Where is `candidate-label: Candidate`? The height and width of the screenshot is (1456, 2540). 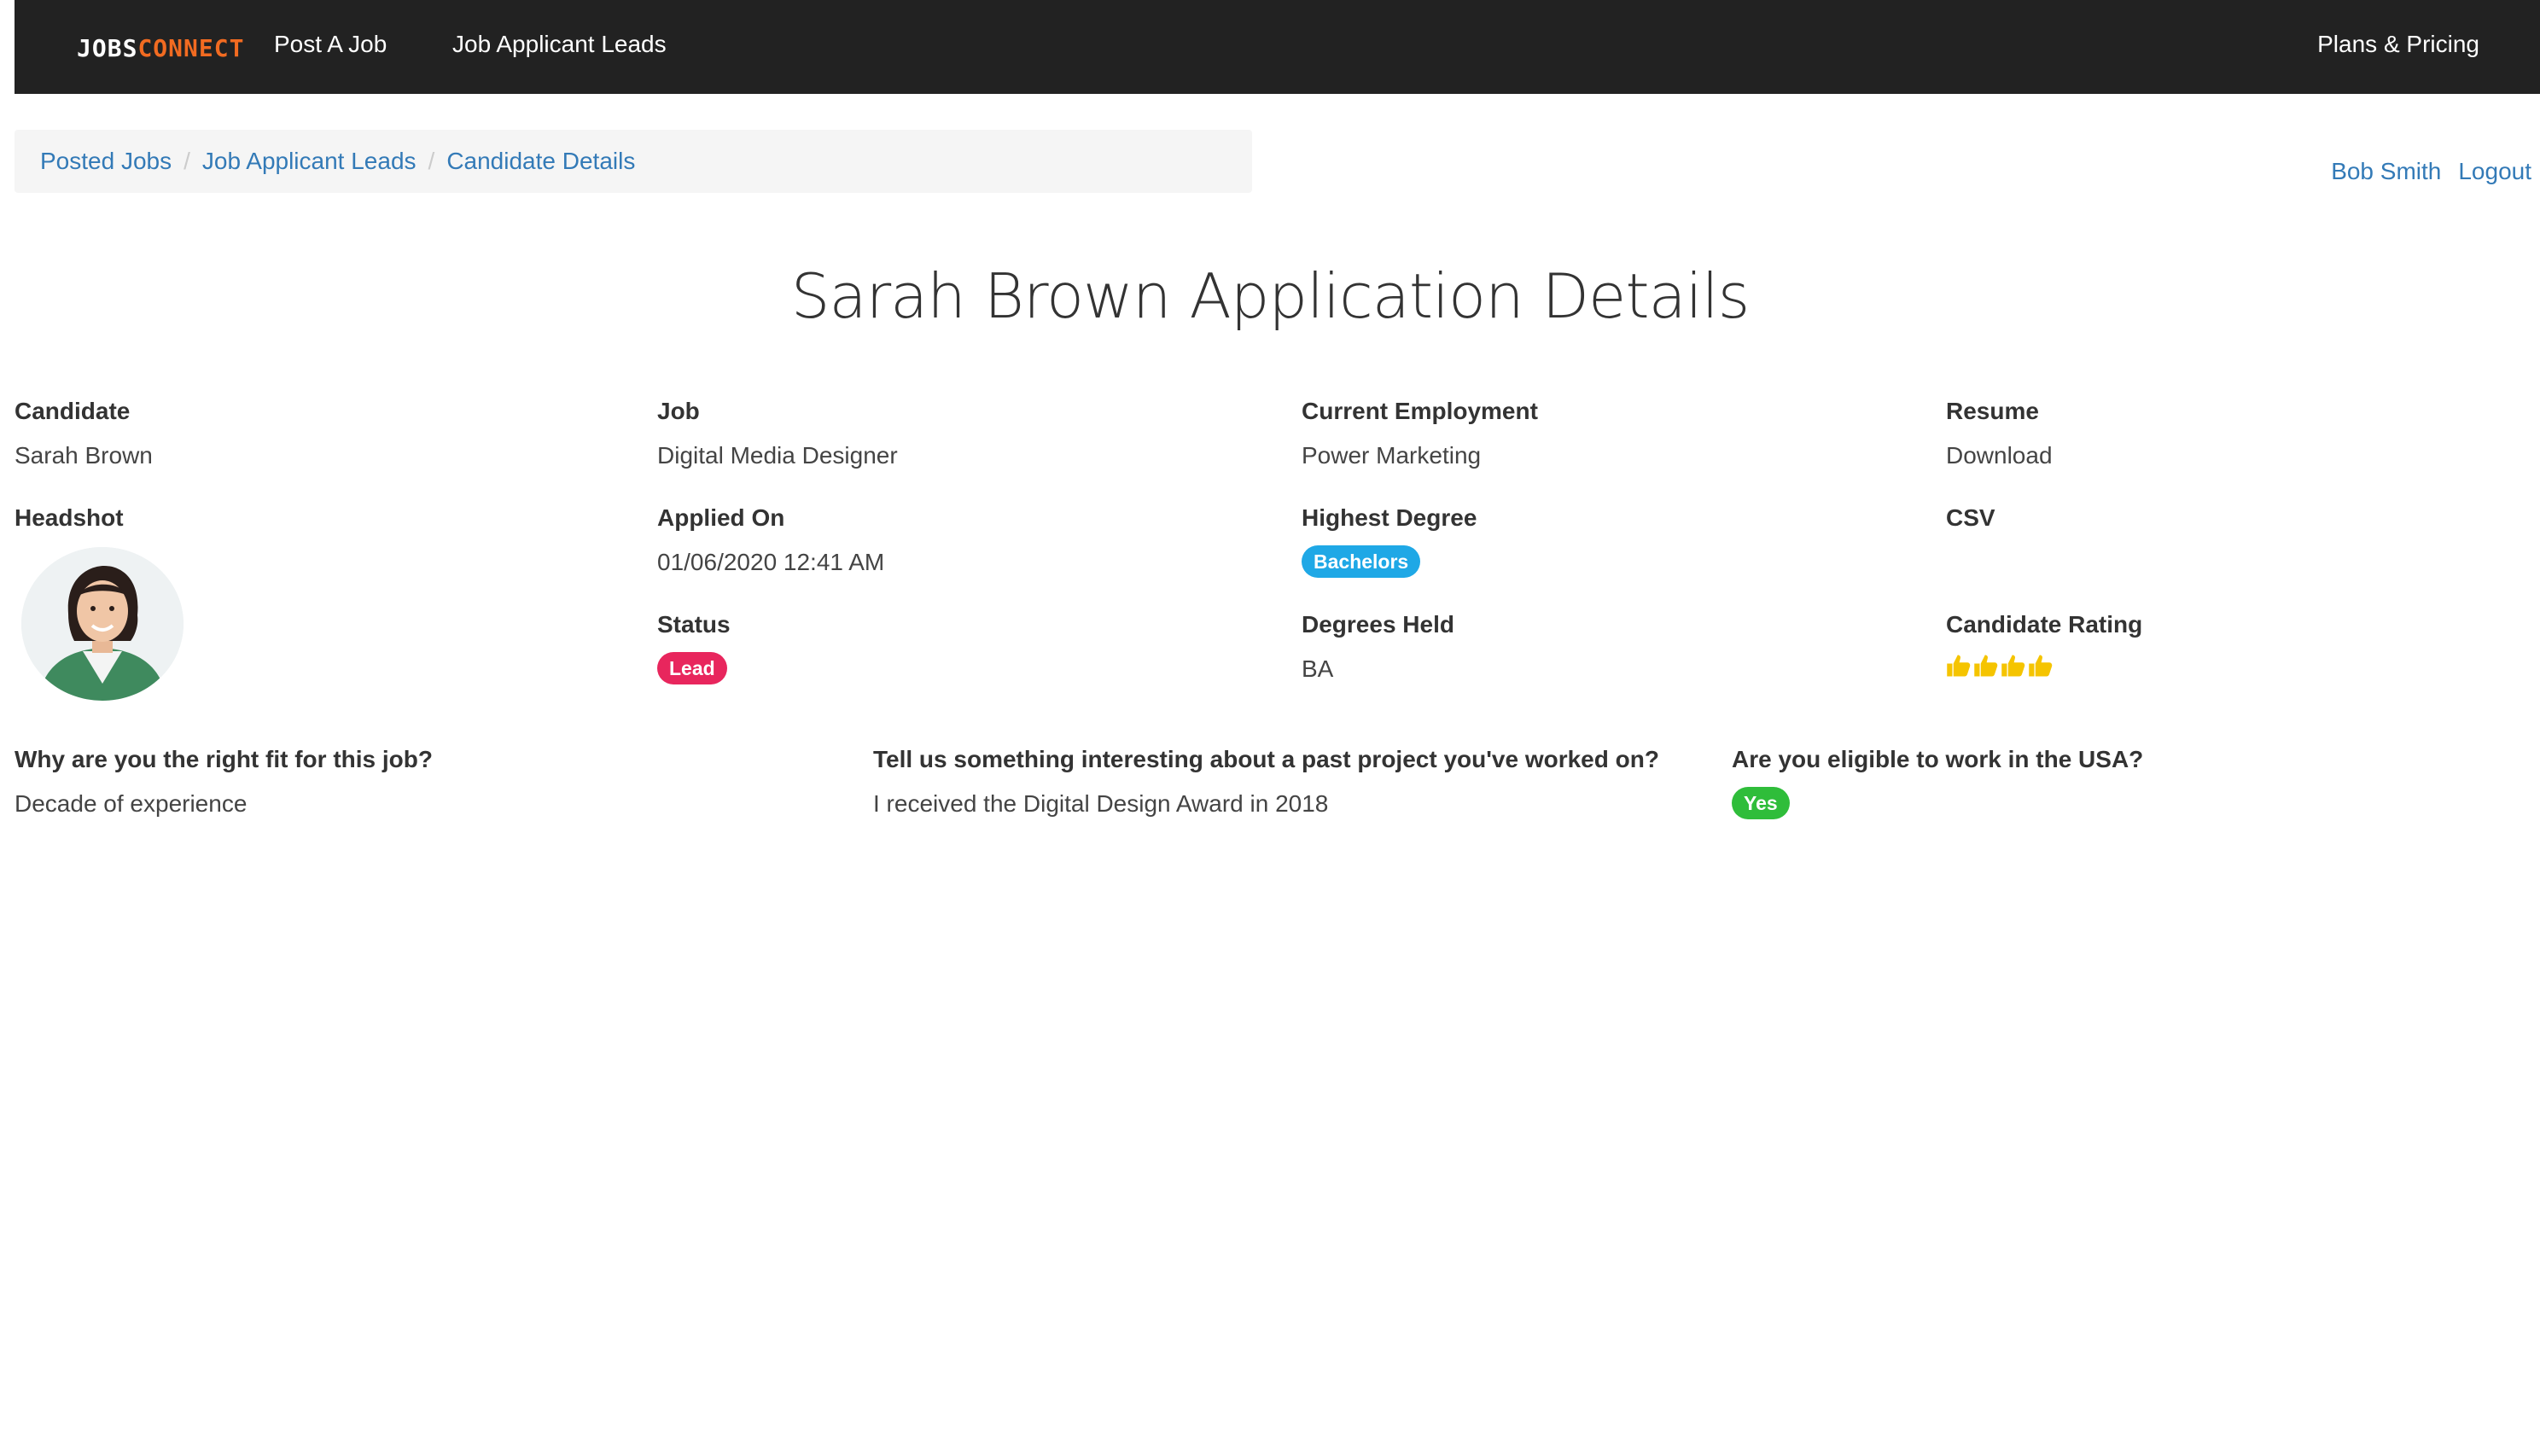
candidate-label: Candidate is located at coordinates (73, 411).